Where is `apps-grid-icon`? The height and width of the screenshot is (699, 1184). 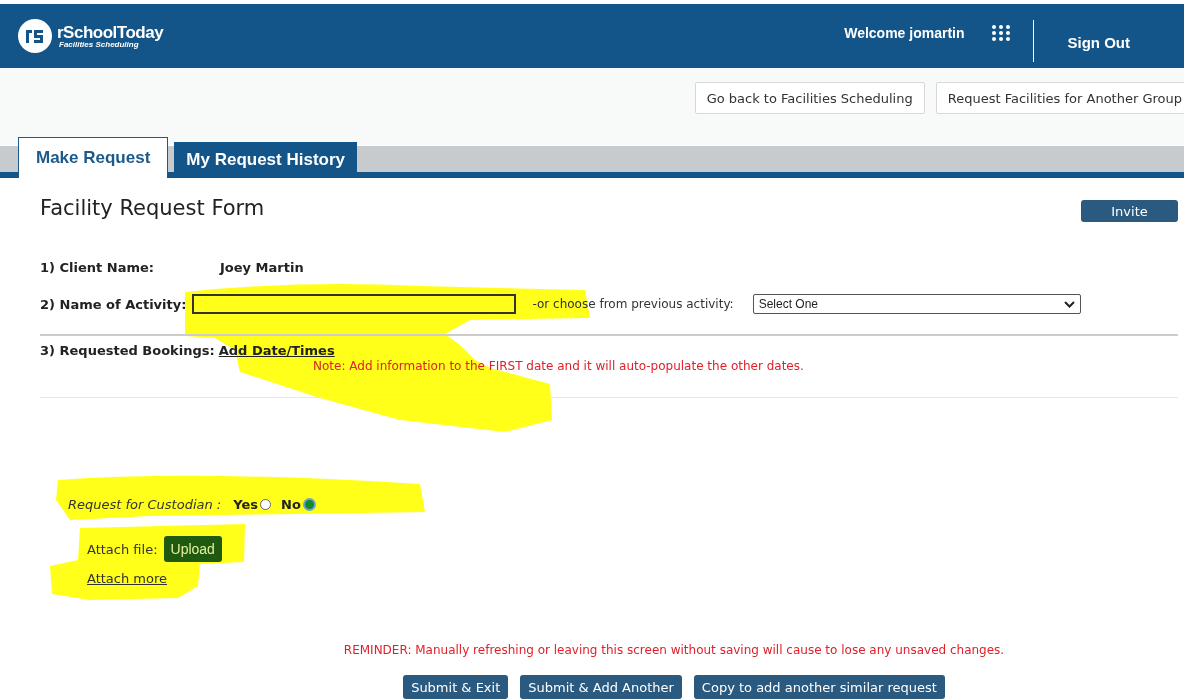 apps-grid-icon is located at coordinates (1000, 33).